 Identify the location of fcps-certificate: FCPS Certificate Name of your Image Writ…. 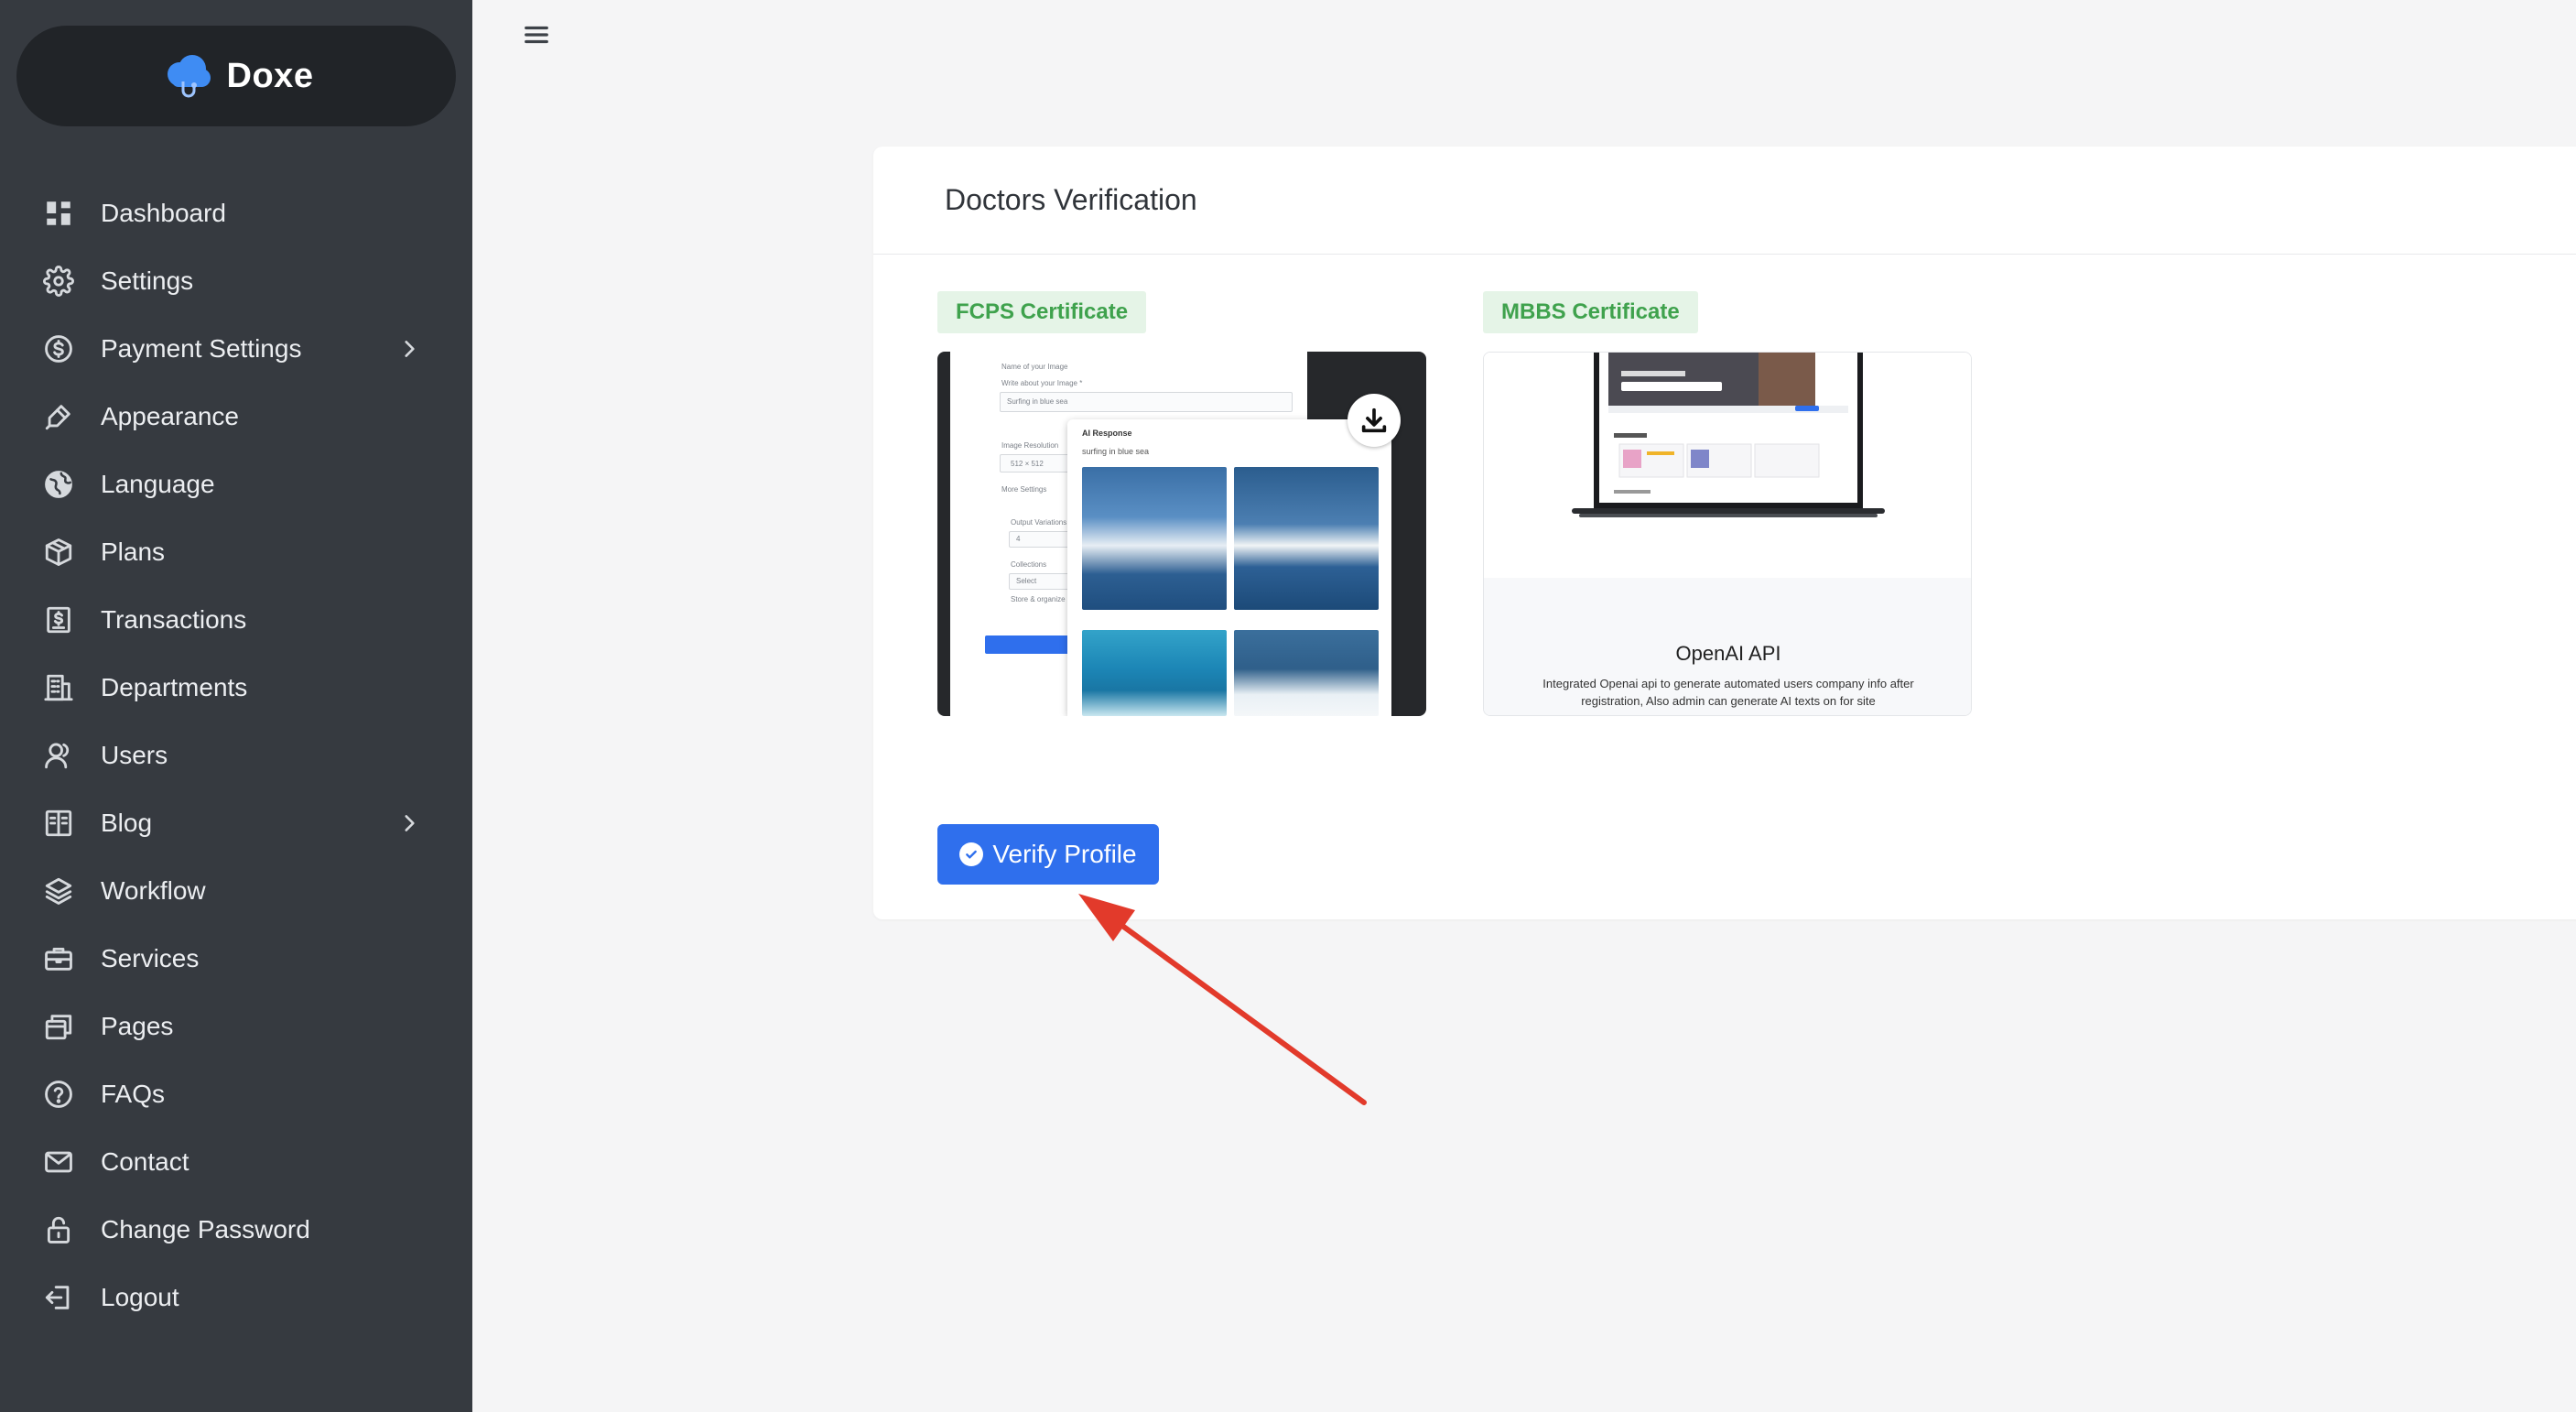
(1181, 503).